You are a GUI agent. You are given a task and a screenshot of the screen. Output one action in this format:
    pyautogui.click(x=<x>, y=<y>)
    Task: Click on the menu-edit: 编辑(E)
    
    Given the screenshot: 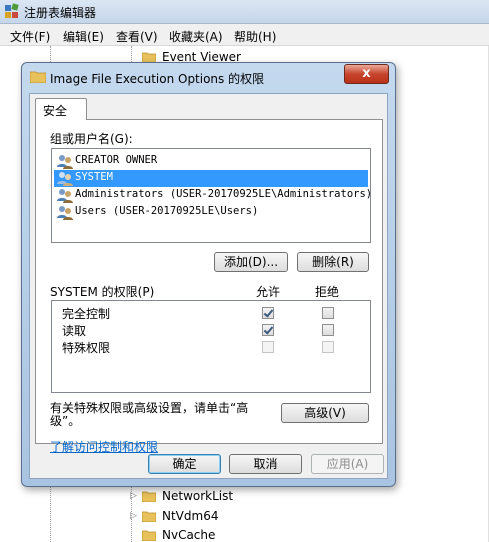 What is the action you would take?
    pyautogui.click(x=83, y=36)
    